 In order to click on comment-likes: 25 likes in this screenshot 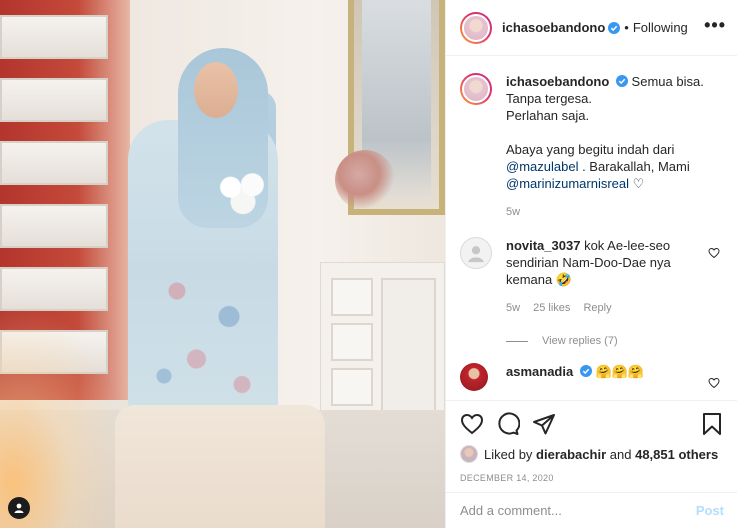, I will do `click(551, 308)`.